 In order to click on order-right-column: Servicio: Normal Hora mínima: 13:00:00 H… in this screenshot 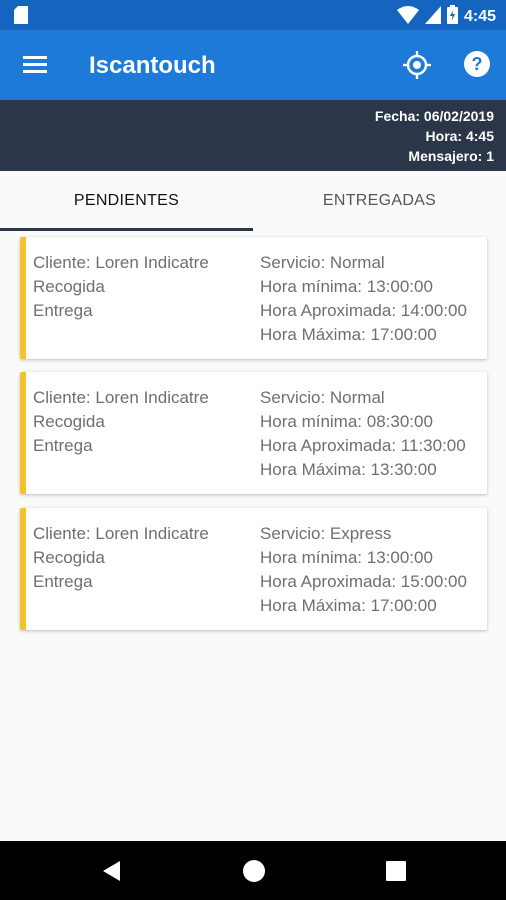, I will do `click(363, 299)`.